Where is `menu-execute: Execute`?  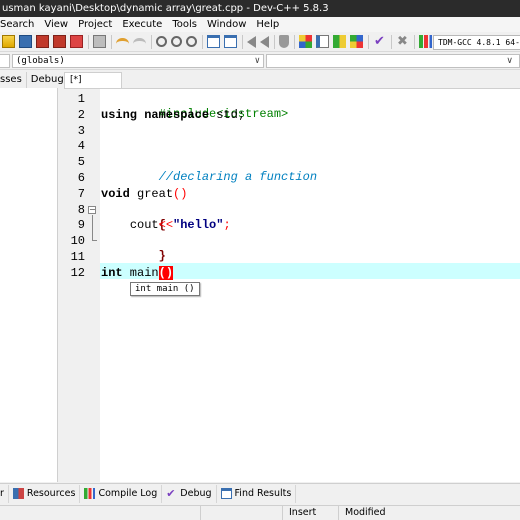
menu-execute: Execute is located at coordinates (142, 24).